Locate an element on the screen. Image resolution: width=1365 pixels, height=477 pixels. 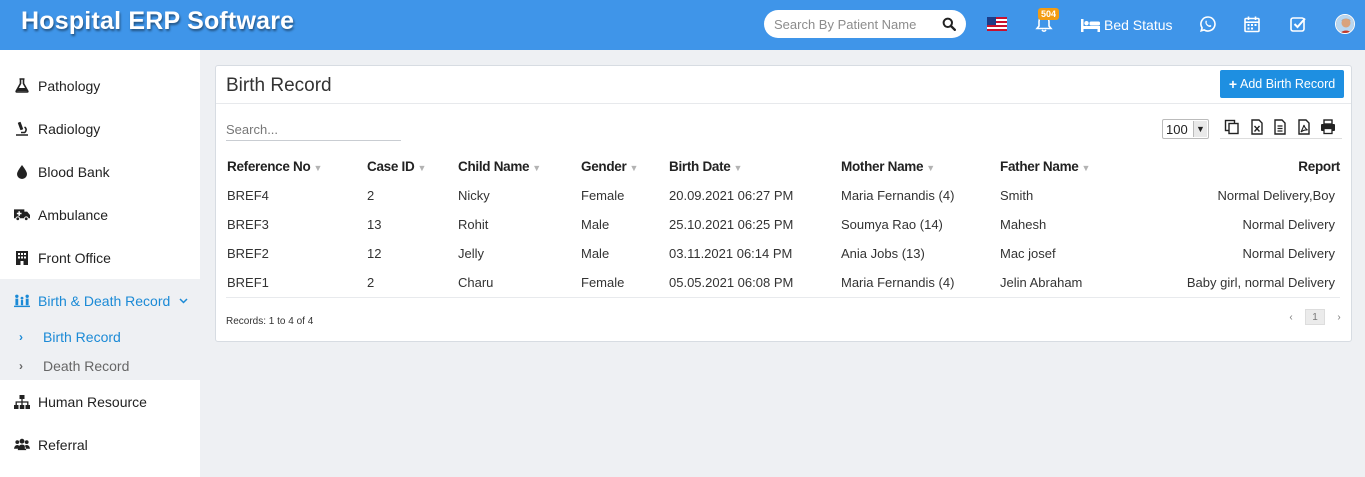
cell-case-id: 12 is located at coordinates (374, 253).